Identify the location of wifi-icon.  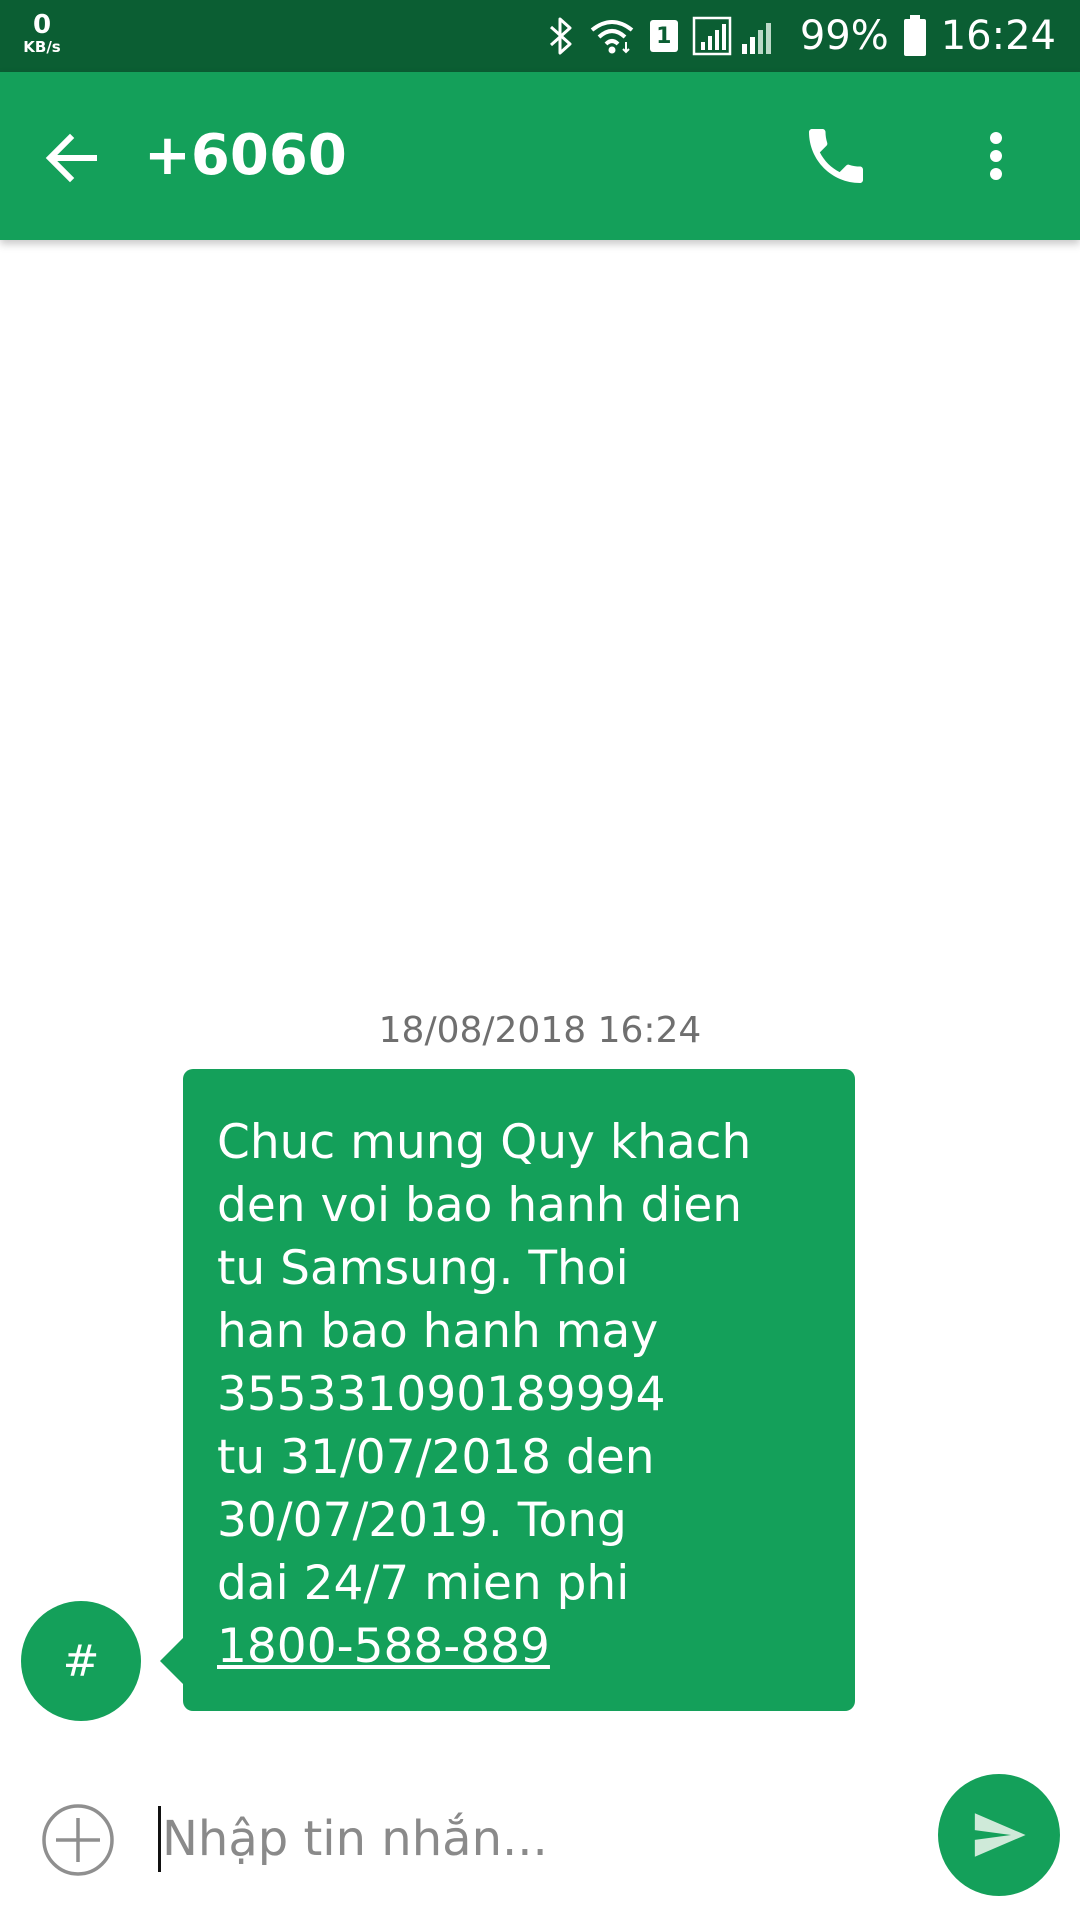
(612, 36).